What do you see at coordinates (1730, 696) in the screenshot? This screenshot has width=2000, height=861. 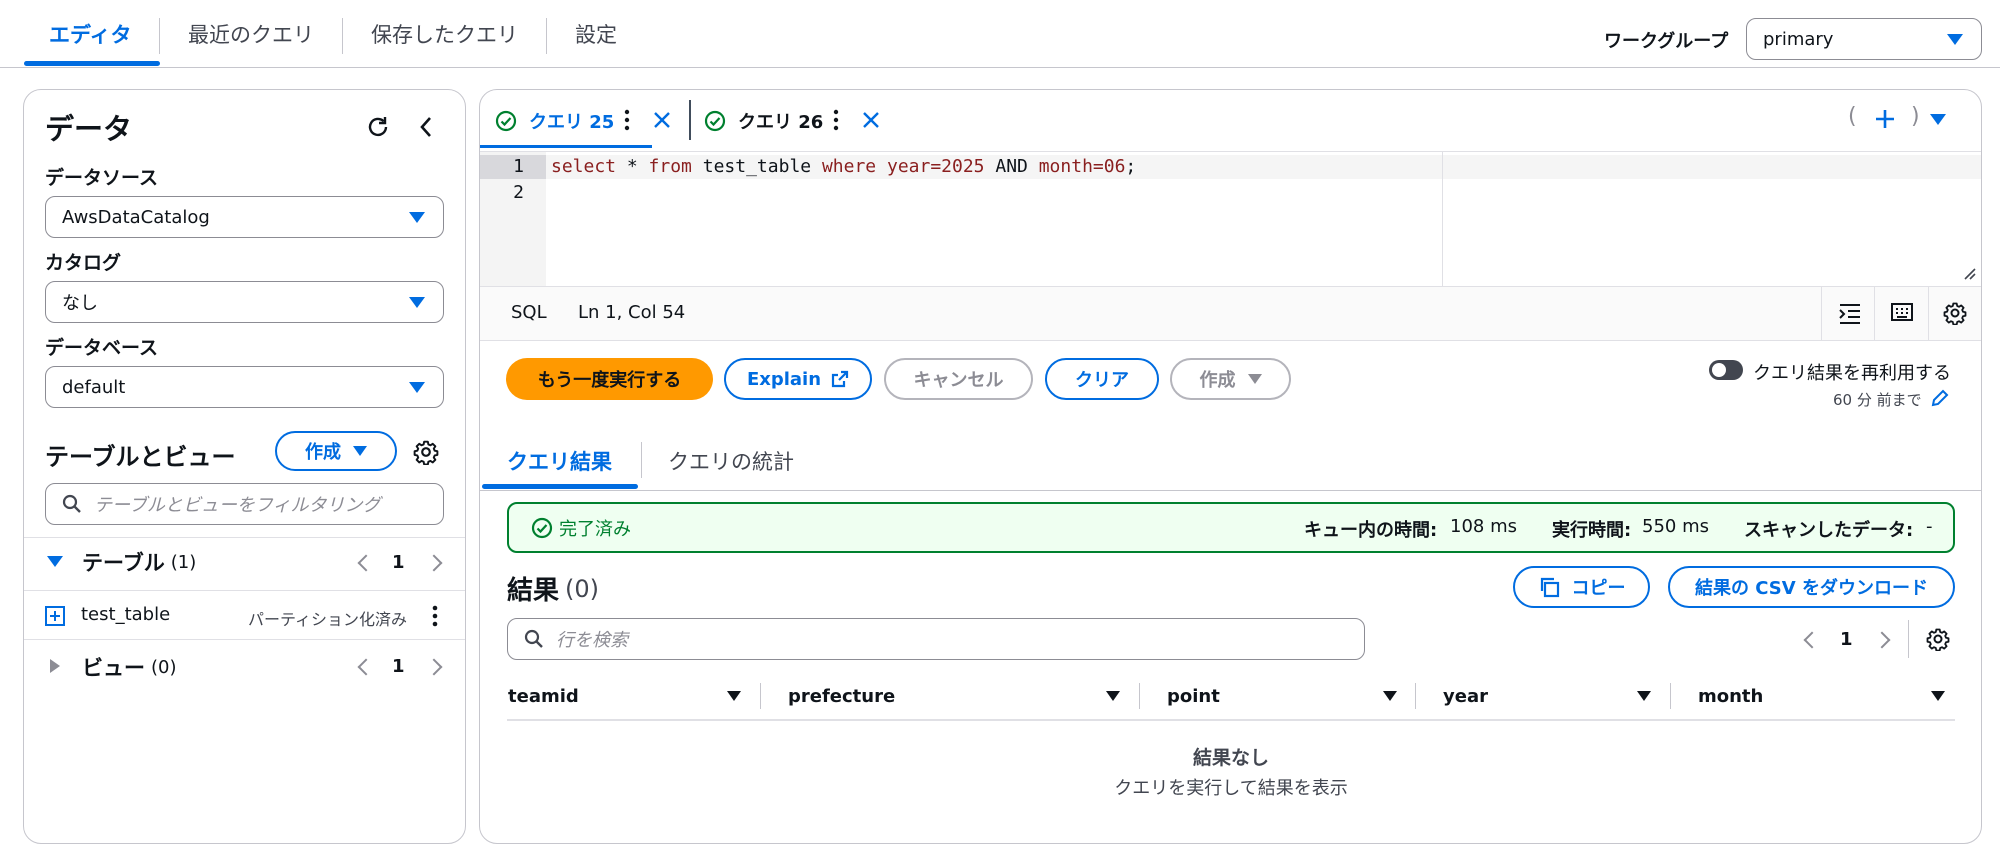 I see `column-header-month: month` at bounding box center [1730, 696].